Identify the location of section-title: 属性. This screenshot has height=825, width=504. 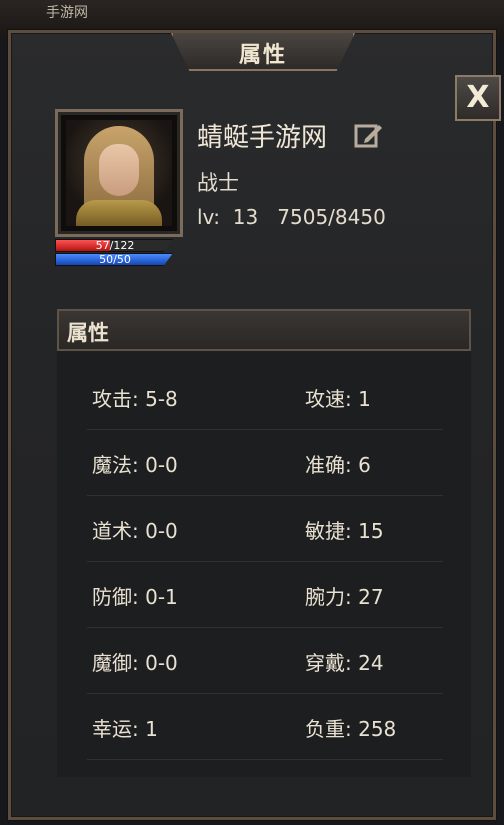
(88, 333).